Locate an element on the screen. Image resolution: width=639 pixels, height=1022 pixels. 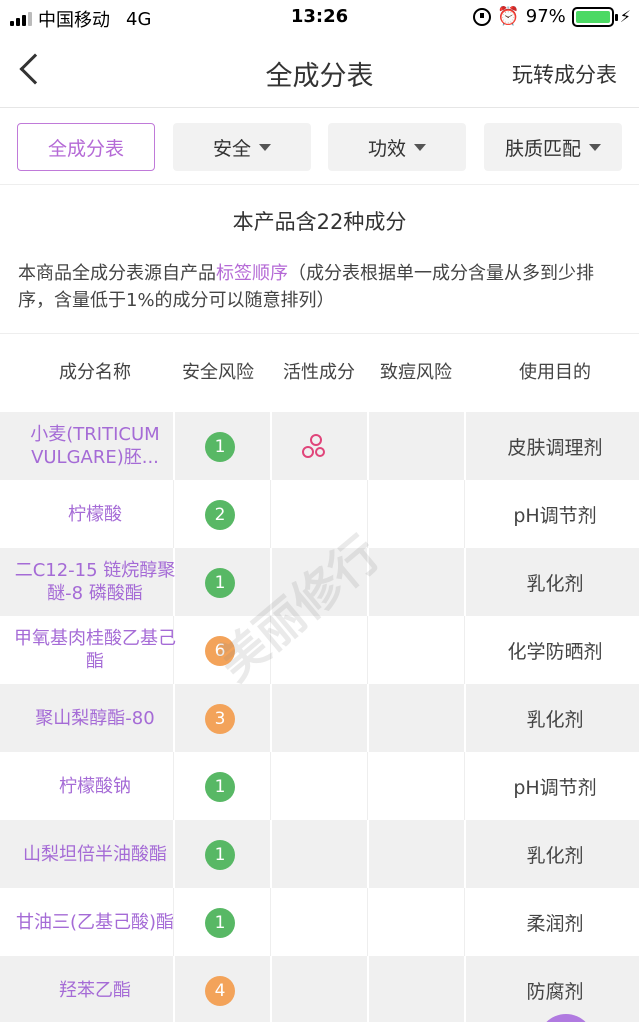
safety-score-badge: 6 is located at coordinates (220, 651).